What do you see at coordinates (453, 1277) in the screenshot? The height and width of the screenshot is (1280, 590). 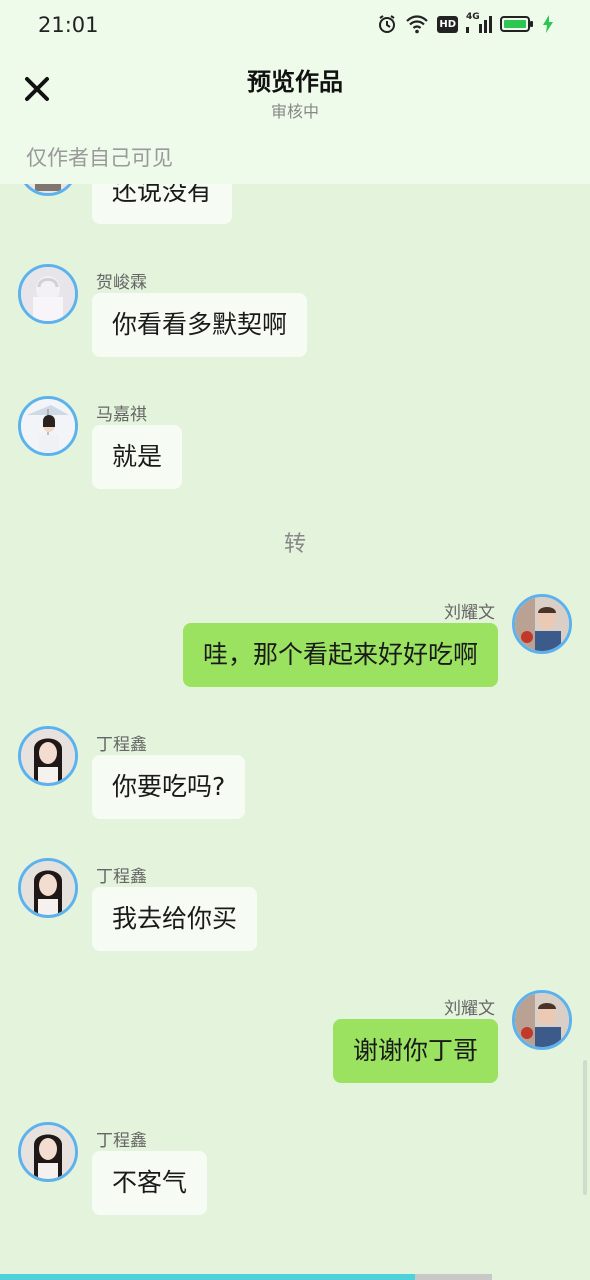 I see `progress-remaining` at bounding box center [453, 1277].